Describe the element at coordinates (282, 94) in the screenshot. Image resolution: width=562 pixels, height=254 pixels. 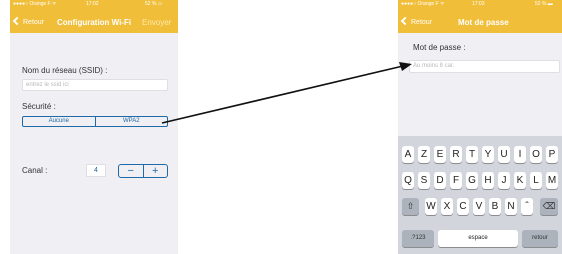
I see `arrow-line` at that location.